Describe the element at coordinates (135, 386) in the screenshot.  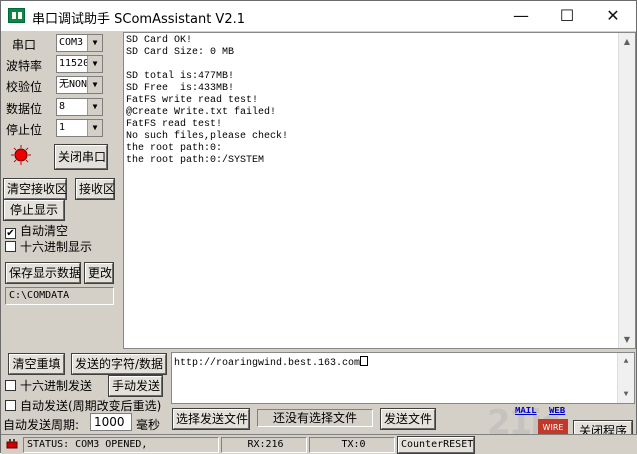
I see `manual-send-button: 手动发送` at that location.